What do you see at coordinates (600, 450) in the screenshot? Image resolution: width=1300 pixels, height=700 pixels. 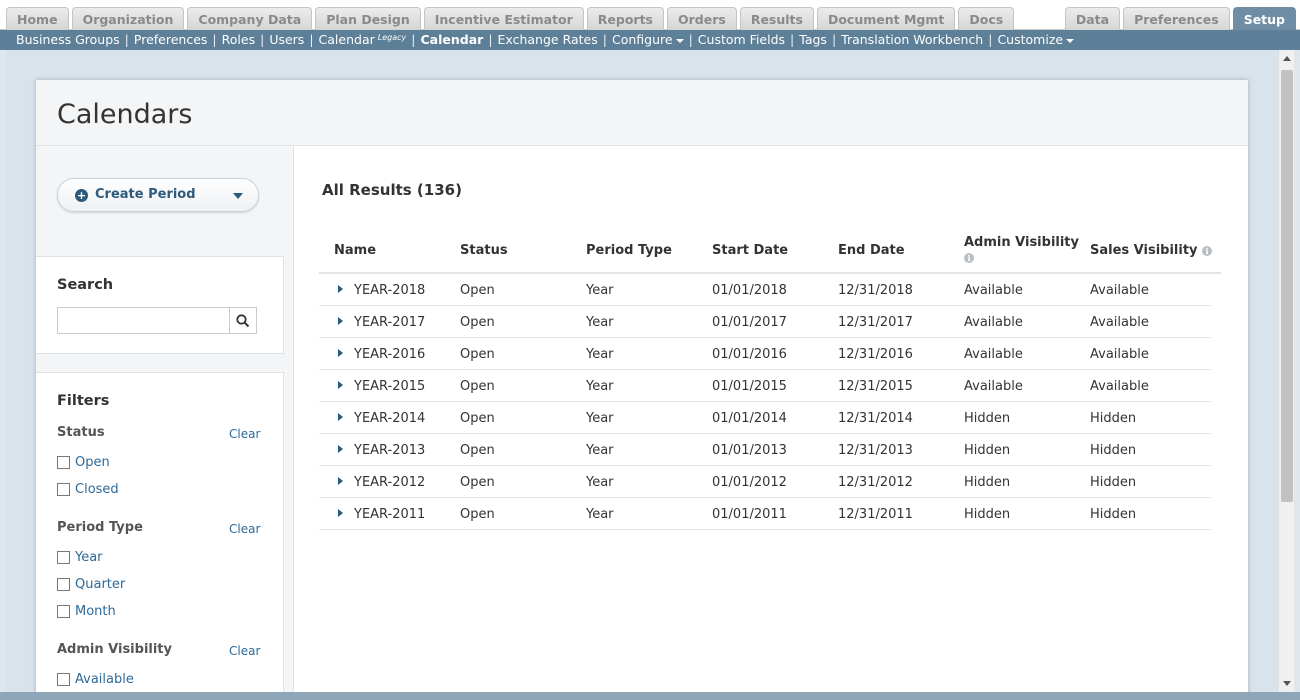 I see `cell-type: Year` at bounding box center [600, 450].